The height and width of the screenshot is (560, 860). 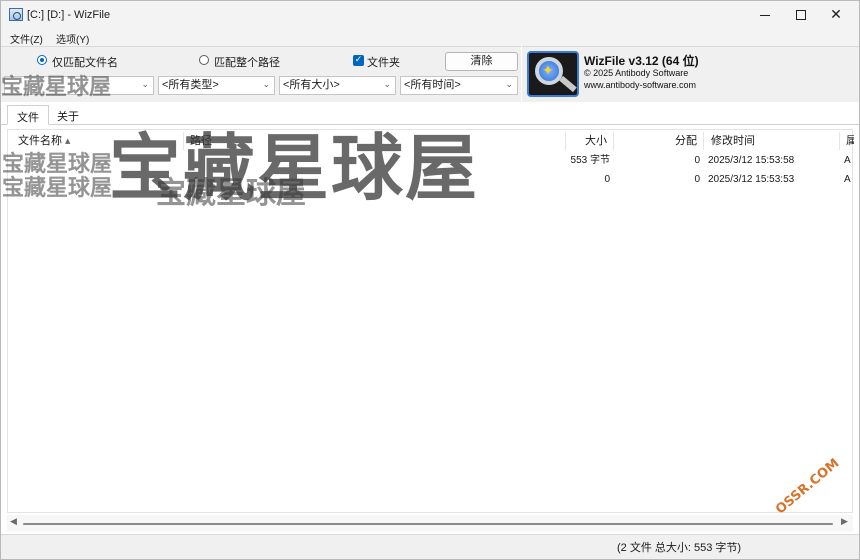 What do you see at coordinates (16, 14) in the screenshot?
I see `wizfile-app-icon` at bounding box center [16, 14].